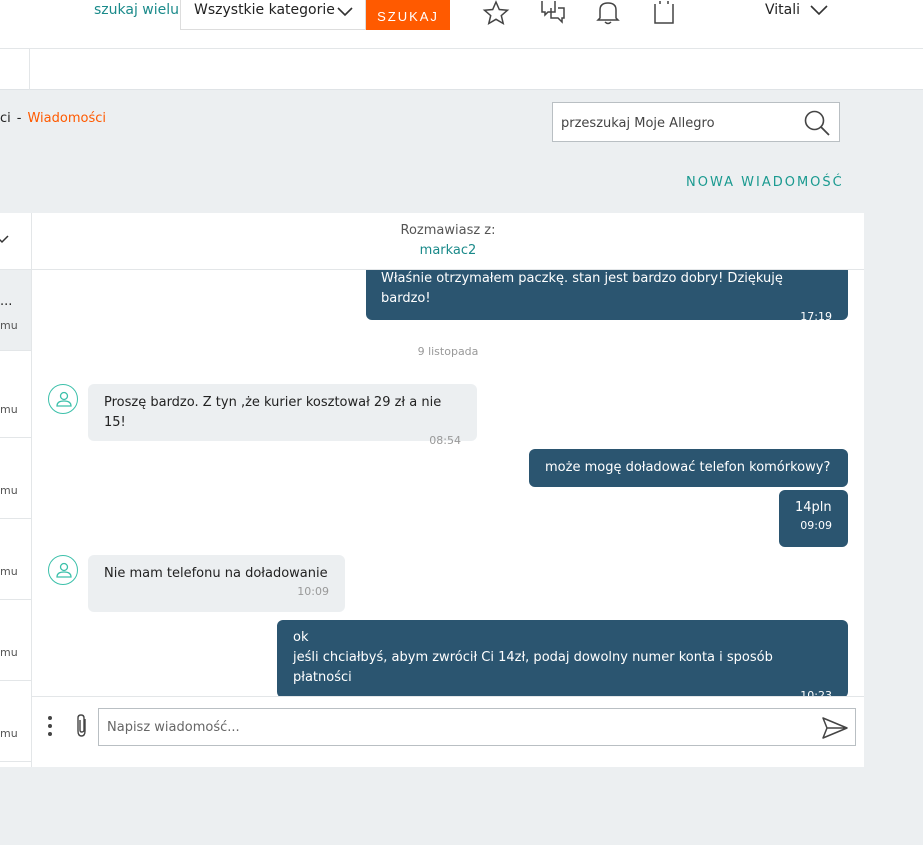  Describe the element at coordinates (66, 118) in the screenshot. I see `breadcrumb-current: Wiadomości` at that location.